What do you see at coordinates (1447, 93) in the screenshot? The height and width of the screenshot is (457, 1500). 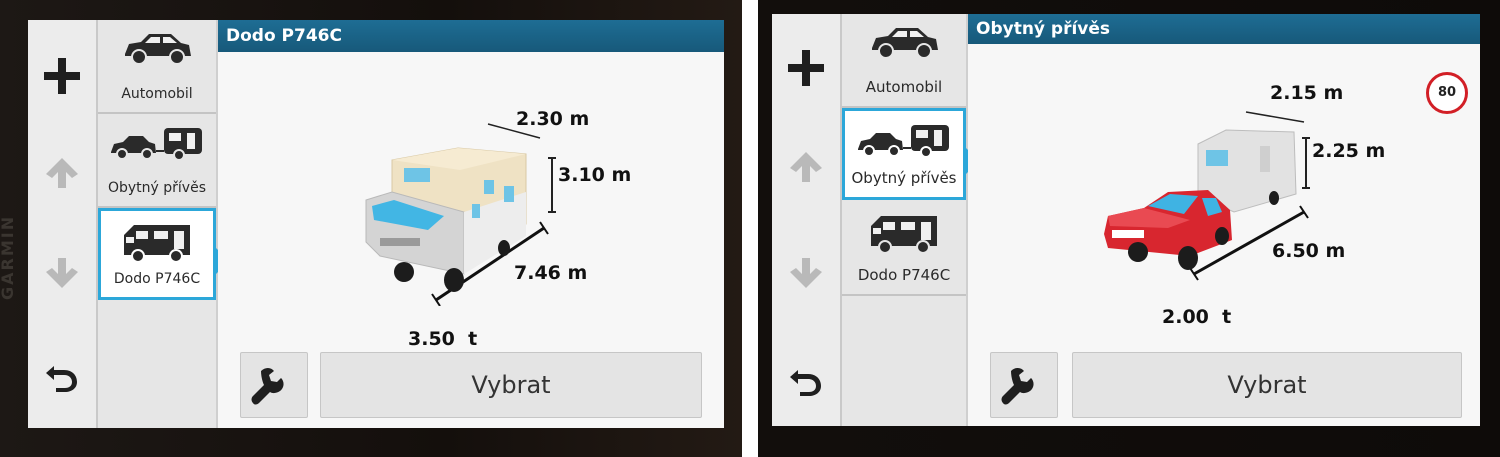 I see `speed-limit-sign: 80` at bounding box center [1447, 93].